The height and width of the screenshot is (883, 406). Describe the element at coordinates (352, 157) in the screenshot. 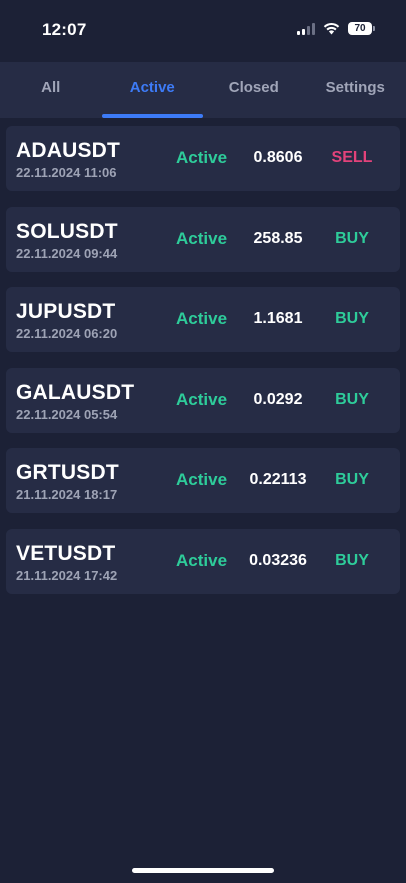

I see `trade-side: SELL` at that location.